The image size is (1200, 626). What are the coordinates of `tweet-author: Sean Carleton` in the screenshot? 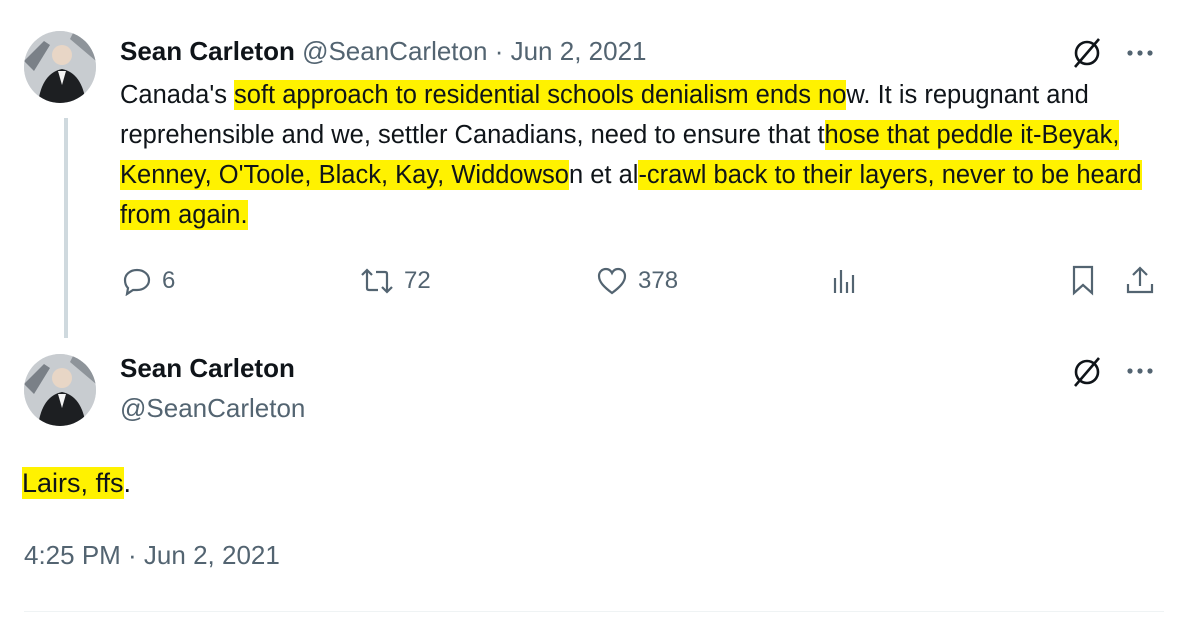 It's located at (207, 368).